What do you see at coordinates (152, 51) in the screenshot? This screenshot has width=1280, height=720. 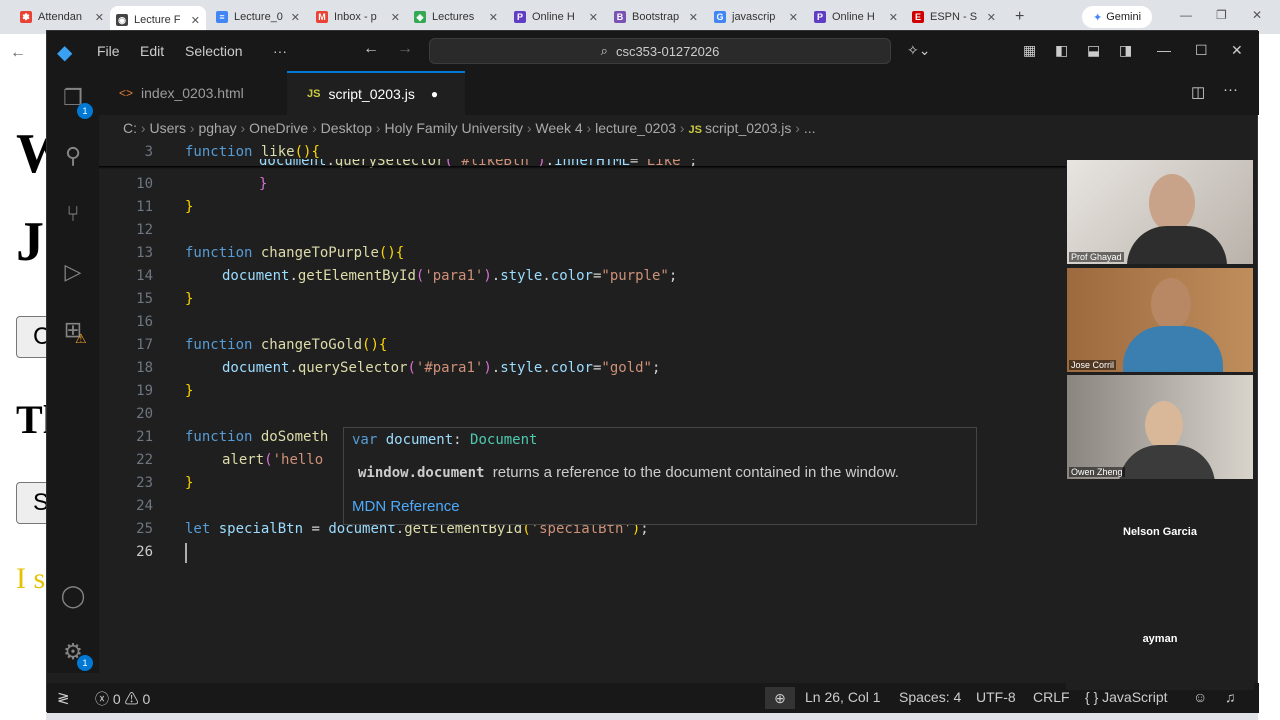 I see `menu-edit: Edit` at bounding box center [152, 51].